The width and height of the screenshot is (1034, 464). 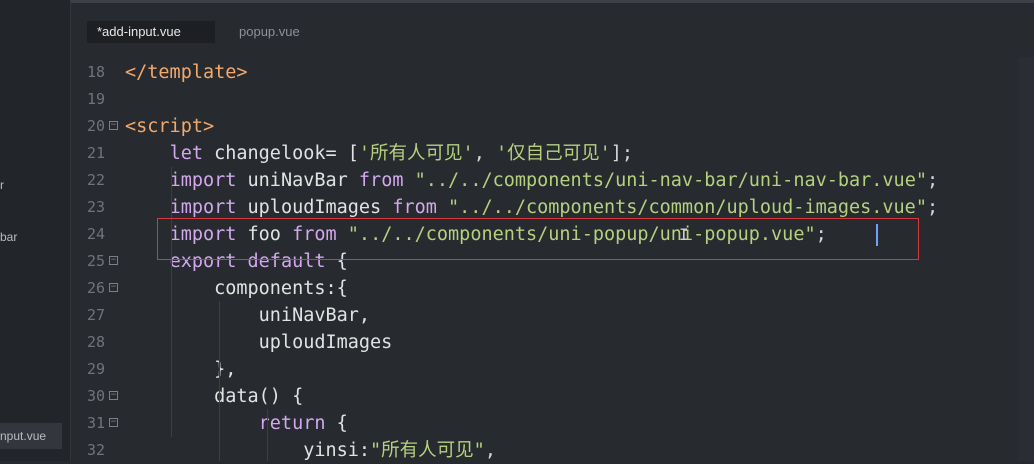 What do you see at coordinates (95, 369) in the screenshot?
I see `line-number: 29` at bounding box center [95, 369].